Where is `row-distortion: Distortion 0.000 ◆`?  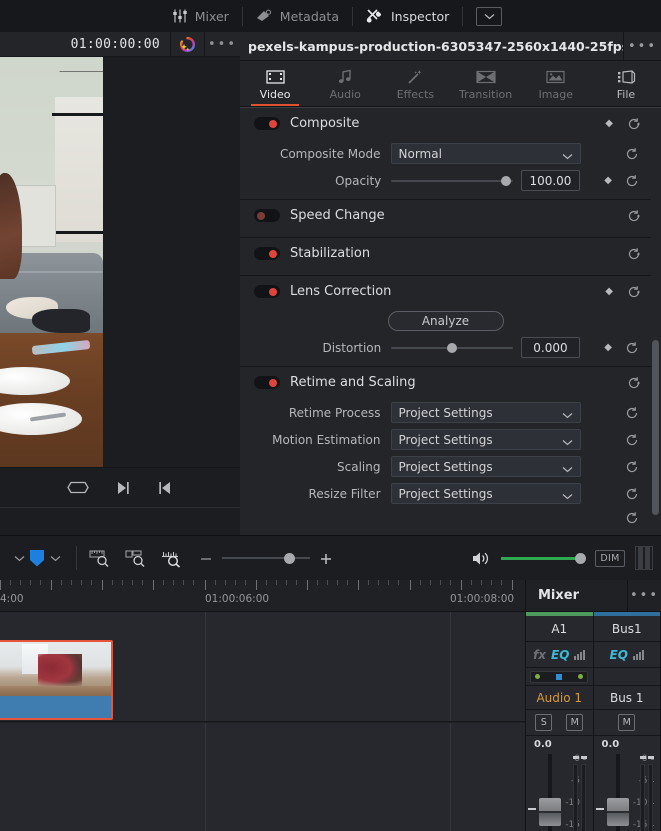
row-distortion: Distortion 0.000 ◆ is located at coordinates (445, 347).